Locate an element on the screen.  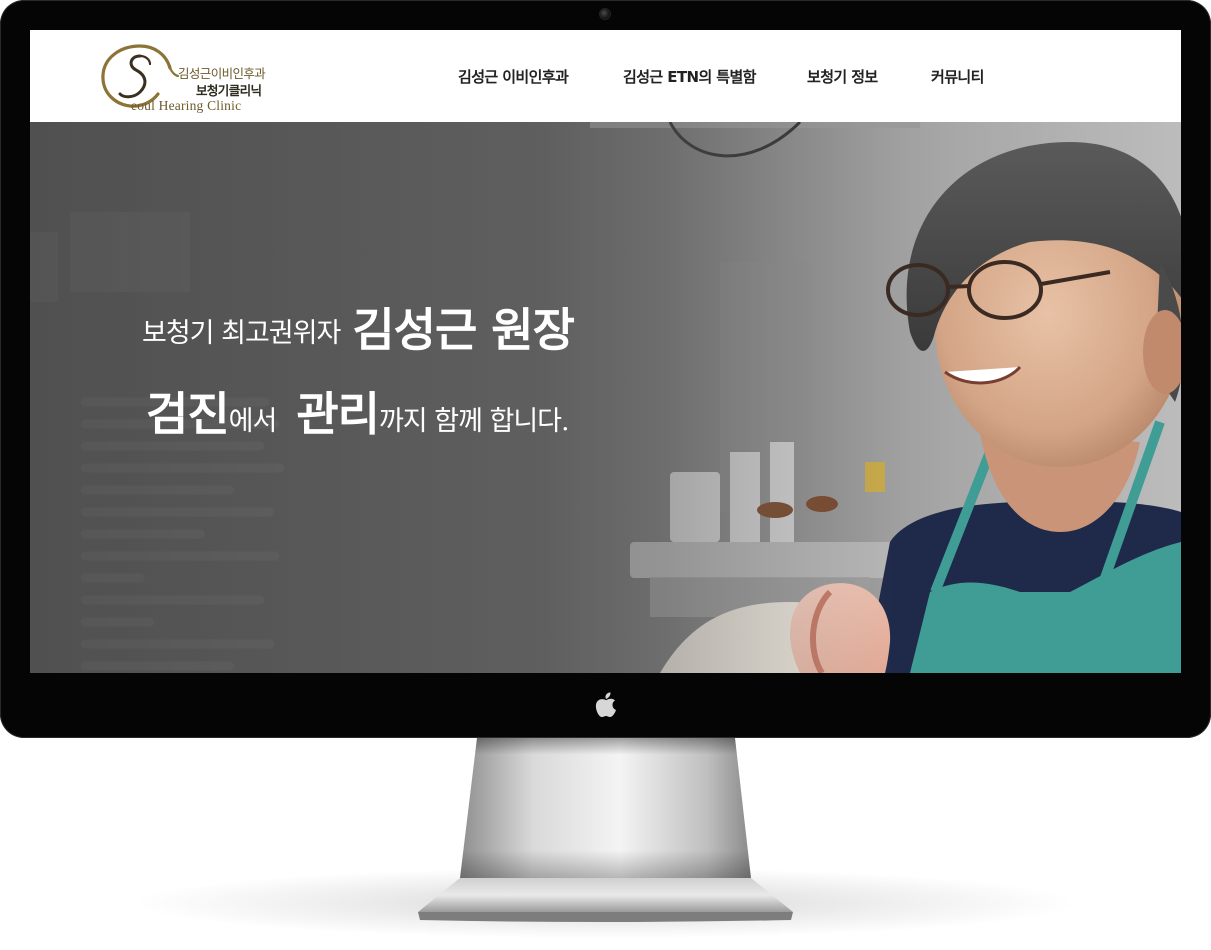
nav-item-clinic: 김성근 이비인후과 is located at coordinates (513, 76).